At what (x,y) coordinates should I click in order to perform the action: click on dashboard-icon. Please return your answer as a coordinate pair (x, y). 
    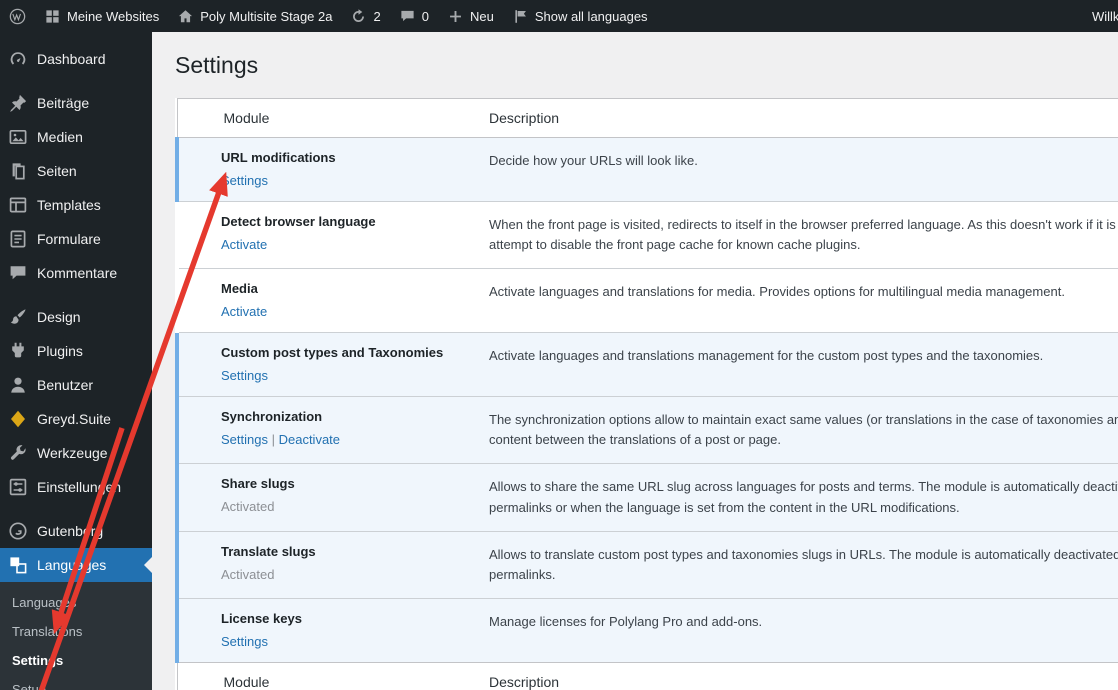
    Looking at the image, I should click on (18, 59).